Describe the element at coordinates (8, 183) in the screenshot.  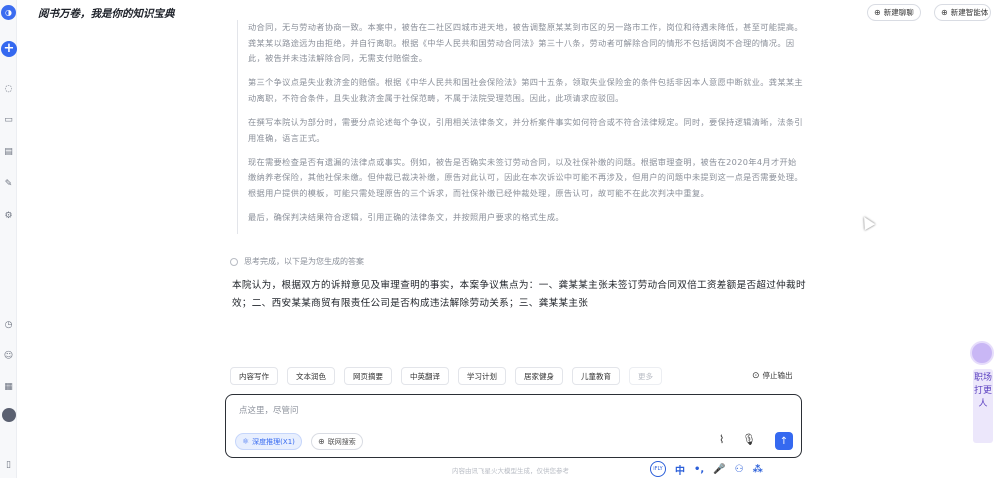
I see `edit-icon: ✎` at that location.